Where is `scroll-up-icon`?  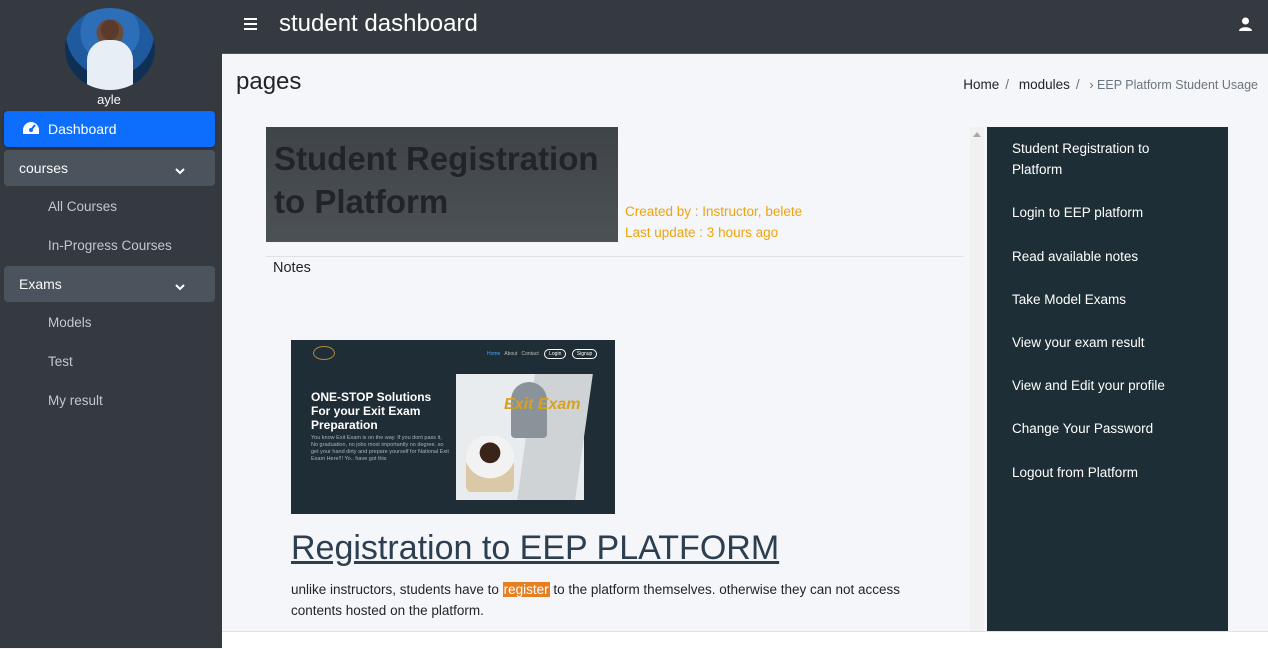 scroll-up-icon is located at coordinates (977, 134).